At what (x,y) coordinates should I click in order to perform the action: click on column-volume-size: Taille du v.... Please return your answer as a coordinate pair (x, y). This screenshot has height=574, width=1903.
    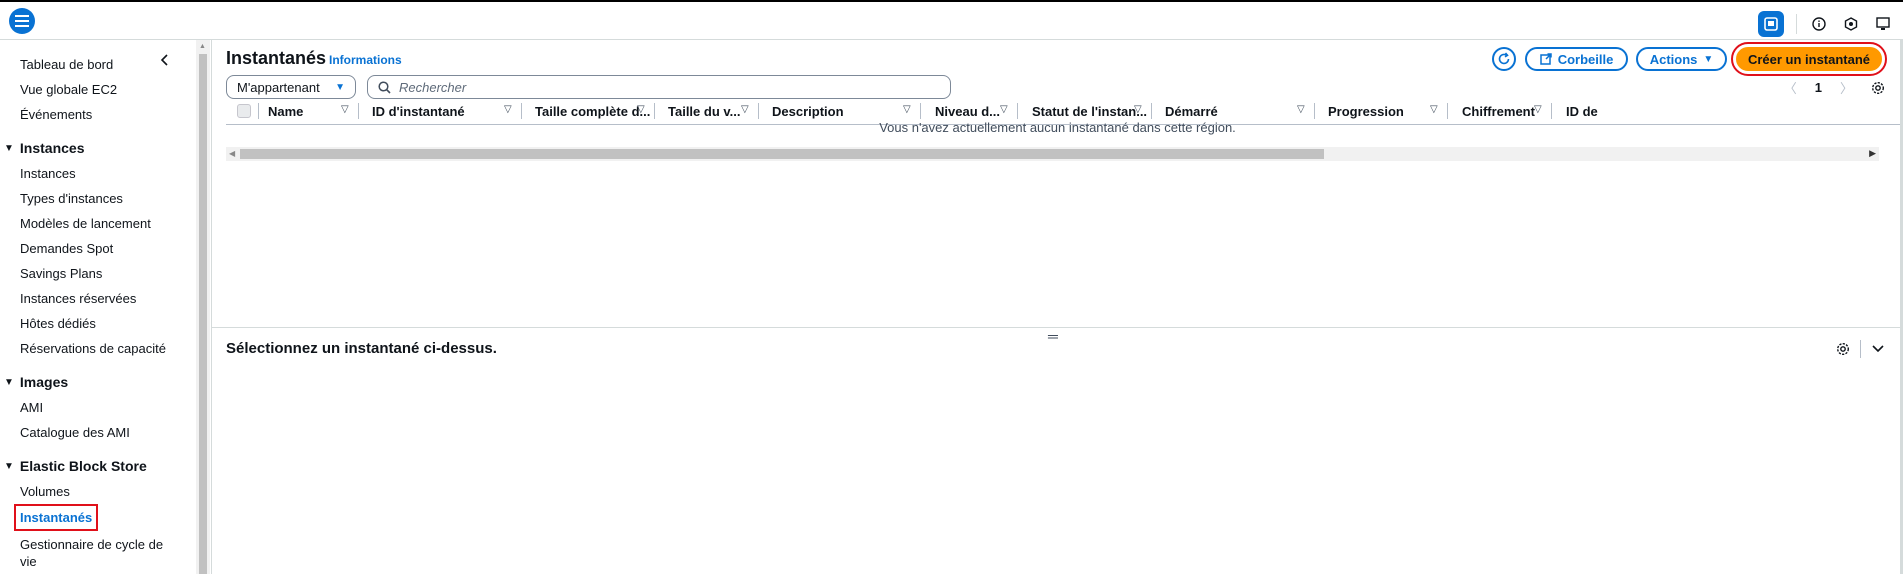
    Looking at the image, I should click on (704, 111).